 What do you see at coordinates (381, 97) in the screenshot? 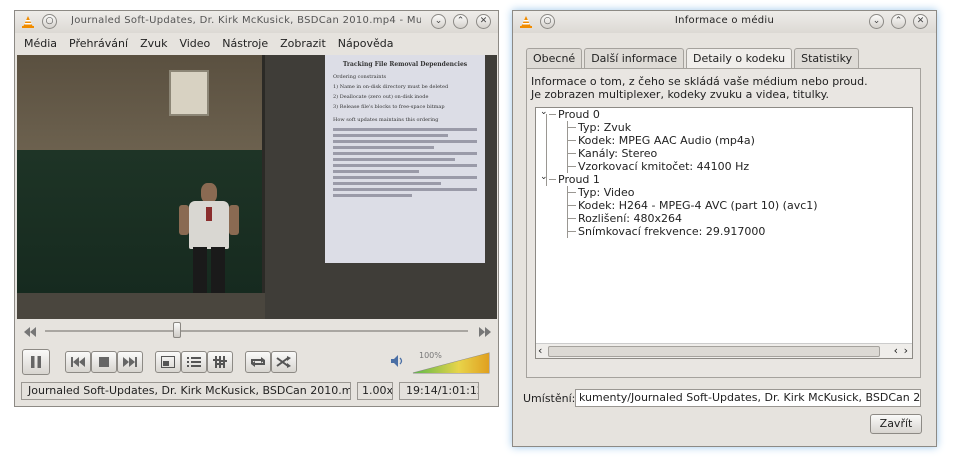
I see `slide-item-2: 2) Deallocate (zero out) on-disk inode` at bounding box center [381, 97].